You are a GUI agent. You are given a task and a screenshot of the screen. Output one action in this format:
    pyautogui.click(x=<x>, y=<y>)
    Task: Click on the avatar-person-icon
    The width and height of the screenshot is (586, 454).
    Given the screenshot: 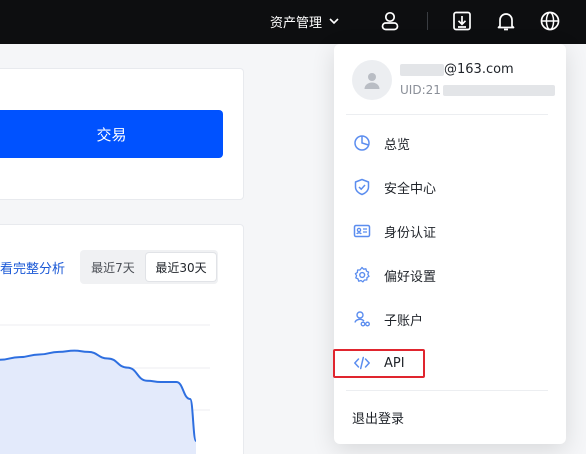 What is the action you would take?
    pyautogui.click(x=372, y=81)
    